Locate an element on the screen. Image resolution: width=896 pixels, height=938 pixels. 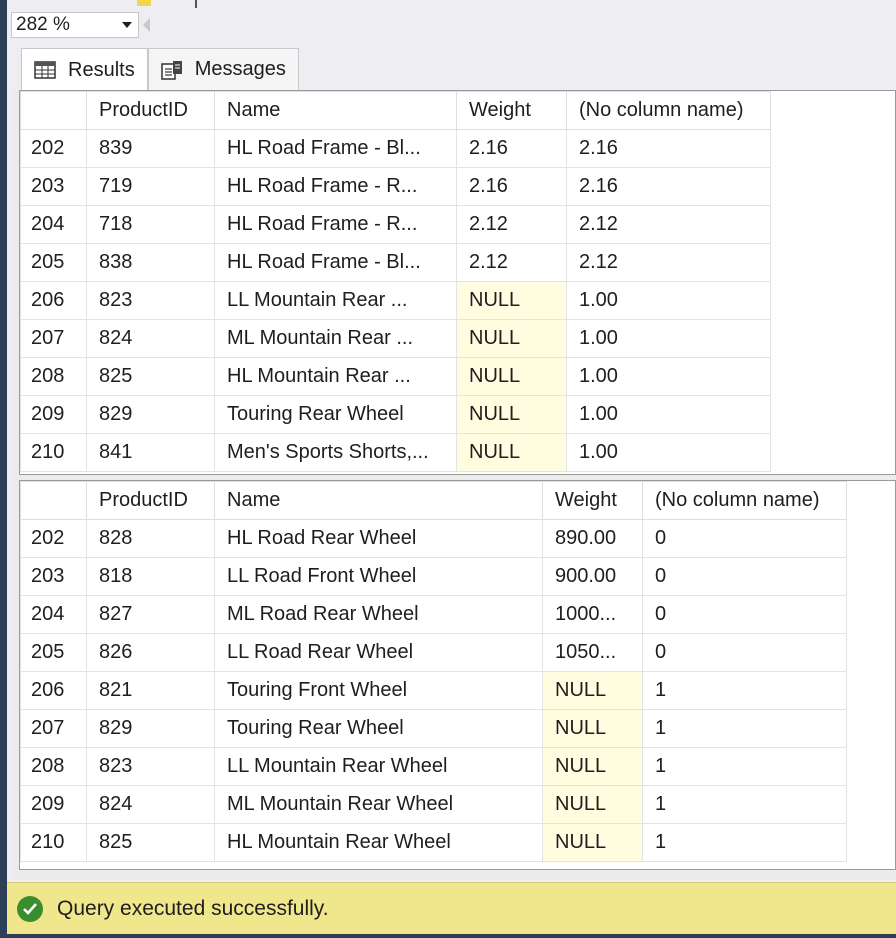
name-cell: Touring Front Wheel is located at coordinates (378, 690).